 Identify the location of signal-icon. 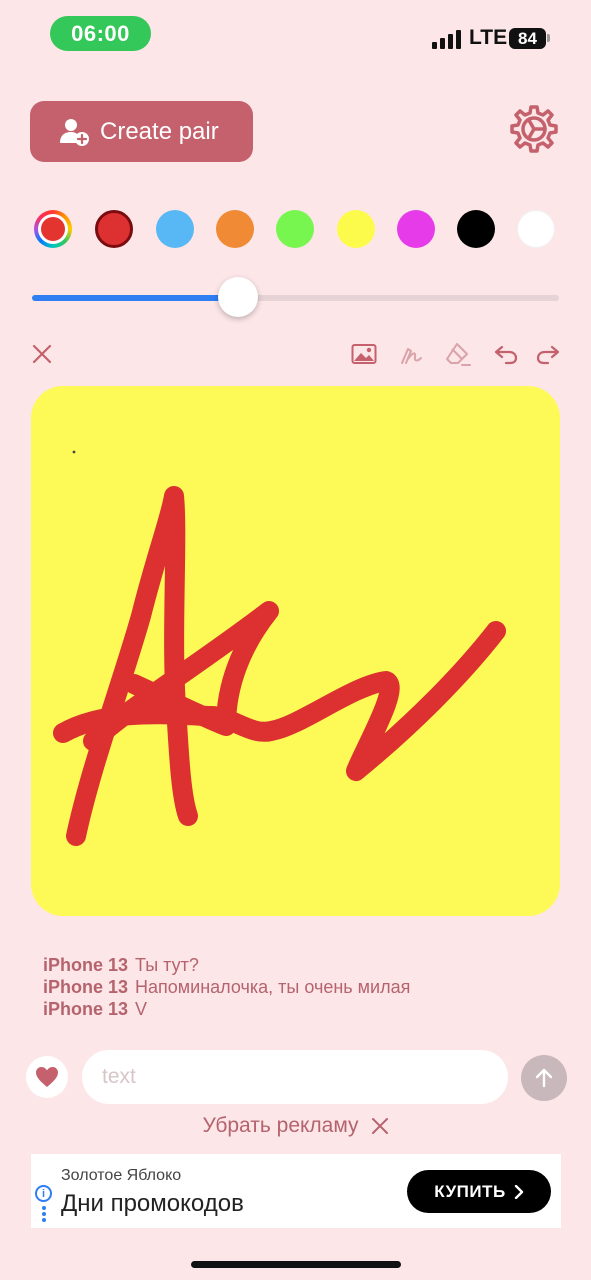
(446, 39).